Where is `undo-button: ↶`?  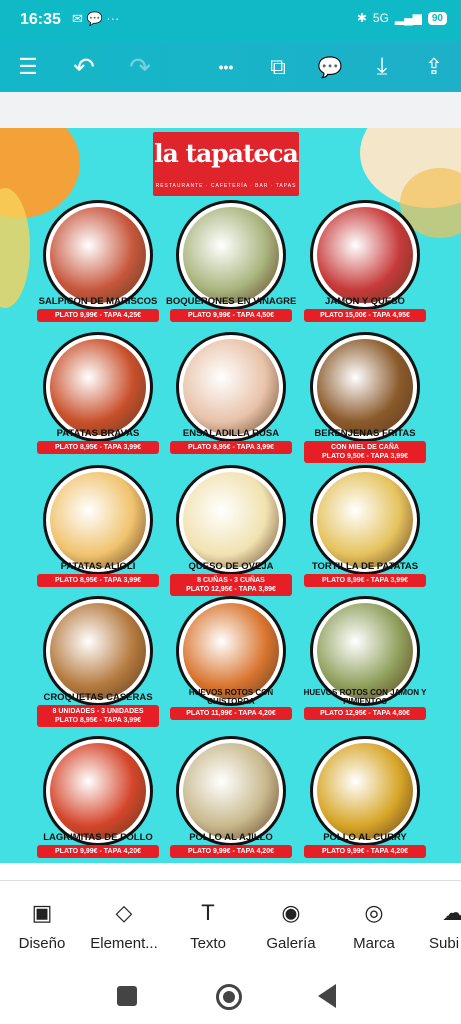 undo-button: ↶ is located at coordinates (84, 67).